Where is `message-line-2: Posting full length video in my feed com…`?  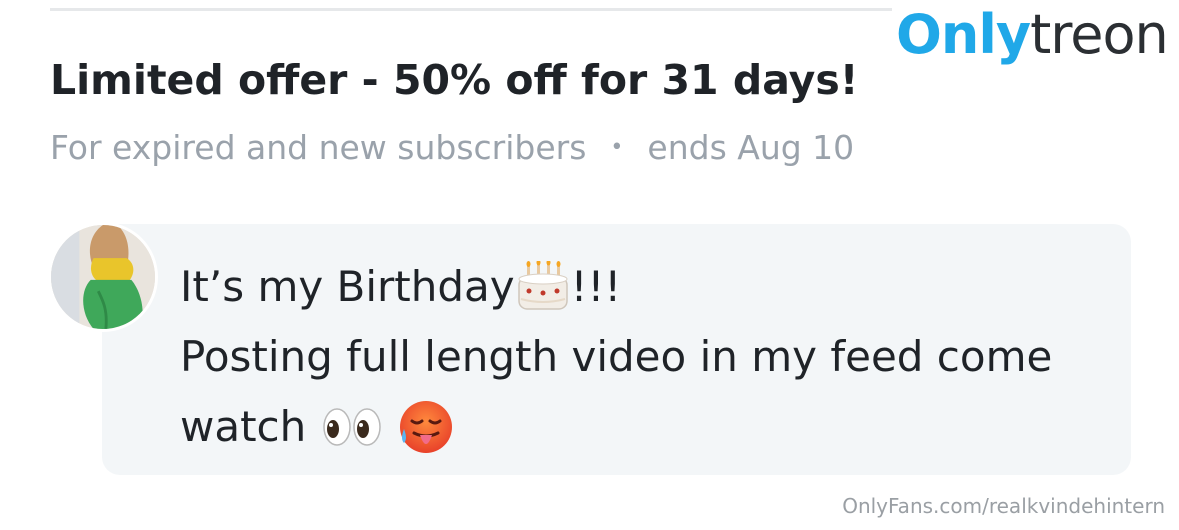
message-line-2: Posting full length video in my feed com… is located at coordinates (616, 356).